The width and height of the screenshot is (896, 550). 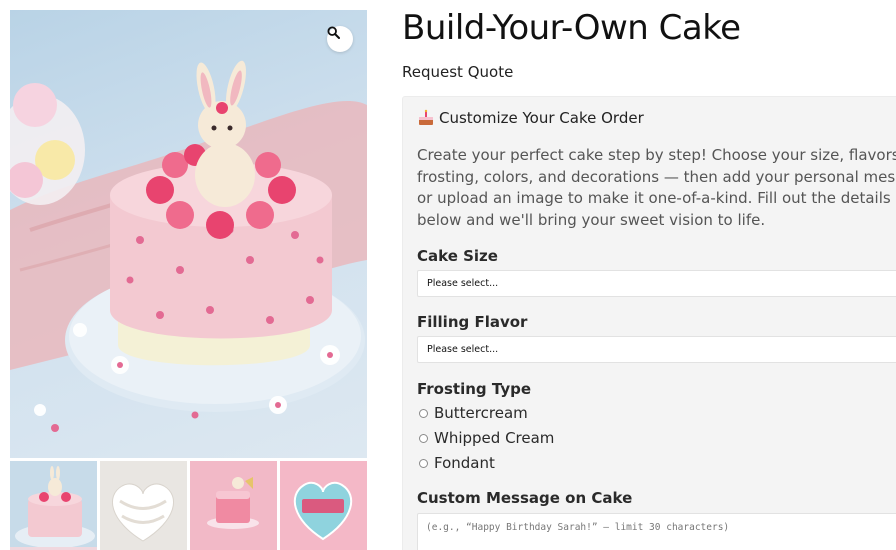 I want to click on panel-heading: Customize Your Cake Order, so click(x=530, y=118).